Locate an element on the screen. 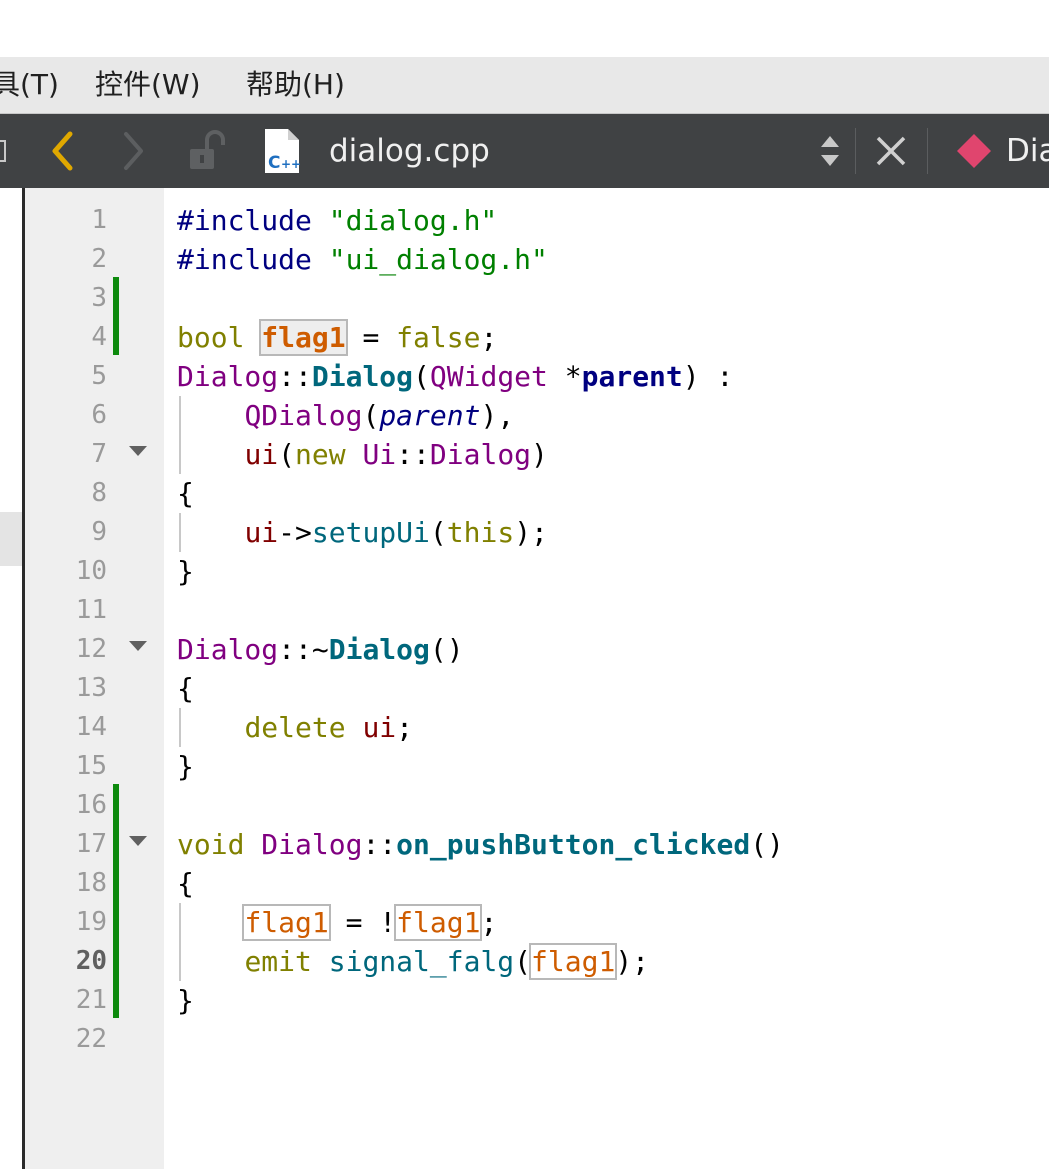 This screenshot has width=1049, height=1169. punctuation: ) : is located at coordinates (708, 376).